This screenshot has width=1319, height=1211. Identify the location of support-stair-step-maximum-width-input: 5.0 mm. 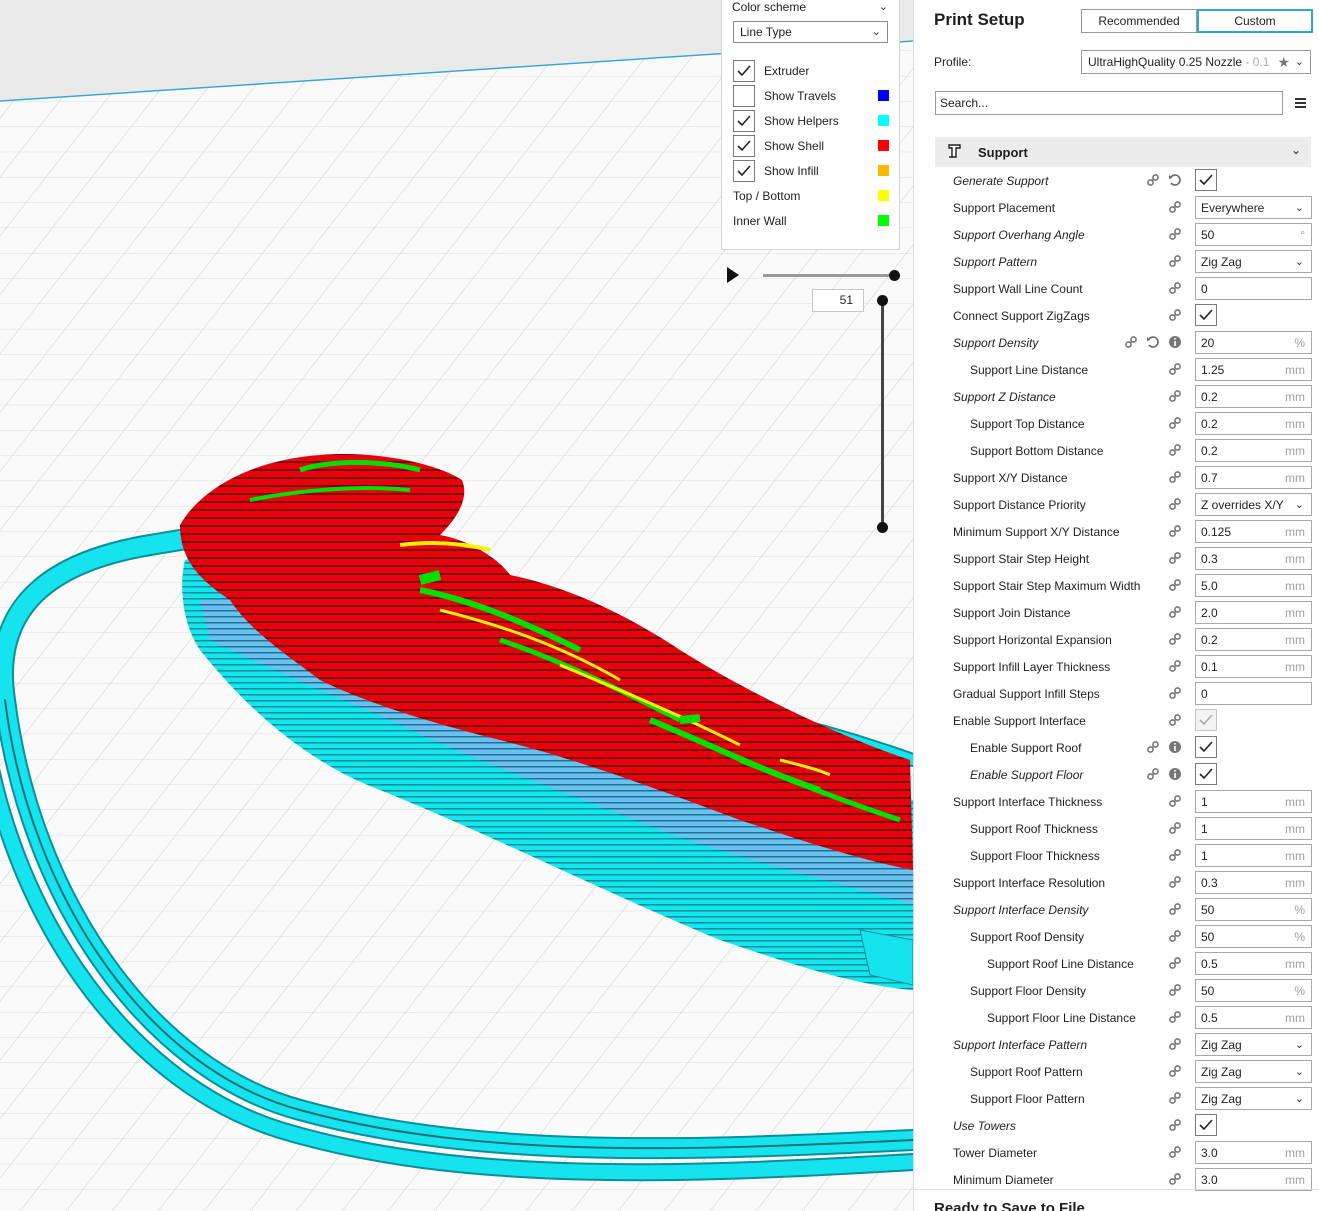
(1253, 585).